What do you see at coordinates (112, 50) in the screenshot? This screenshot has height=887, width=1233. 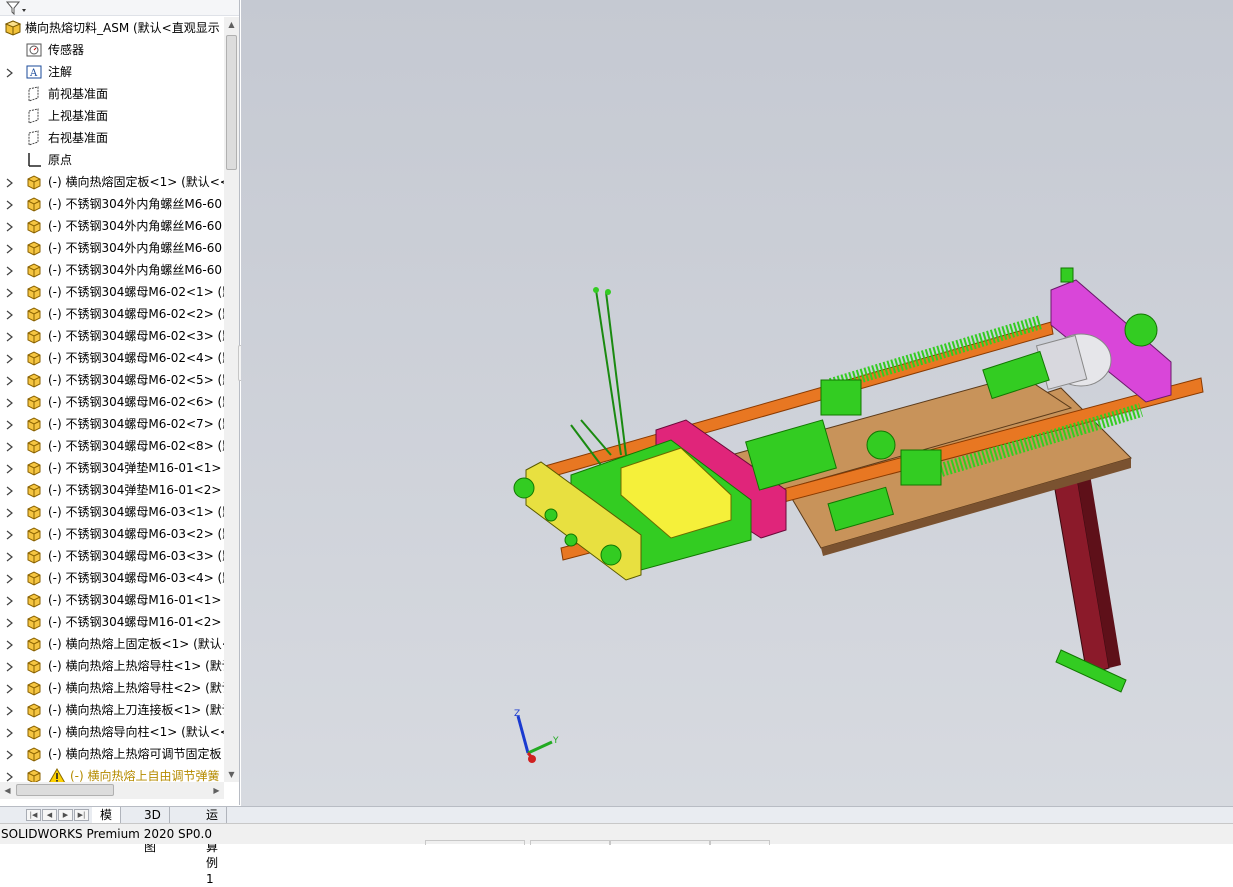 I see `tree-item: 传感器` at bounding box center [112, 50].